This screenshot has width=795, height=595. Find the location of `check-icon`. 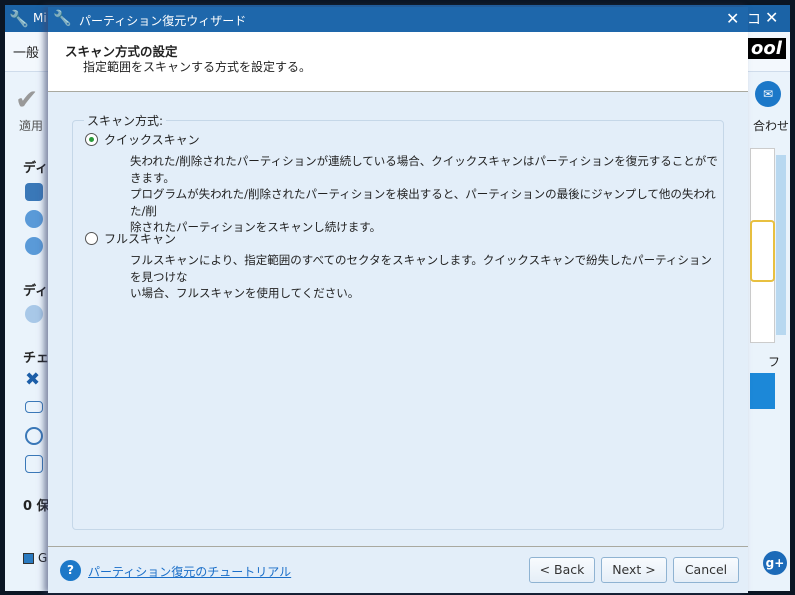

check-icon is located at coordinates (34, 436).